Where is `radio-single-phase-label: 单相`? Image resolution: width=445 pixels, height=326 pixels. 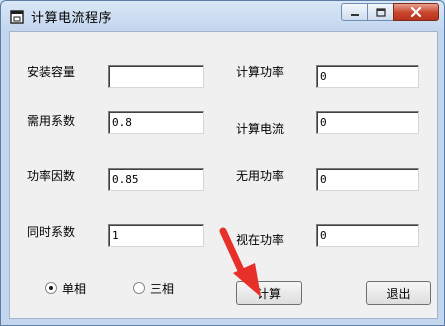
radio-single-phase-label: 单相 is located at coordinates (74, 288).